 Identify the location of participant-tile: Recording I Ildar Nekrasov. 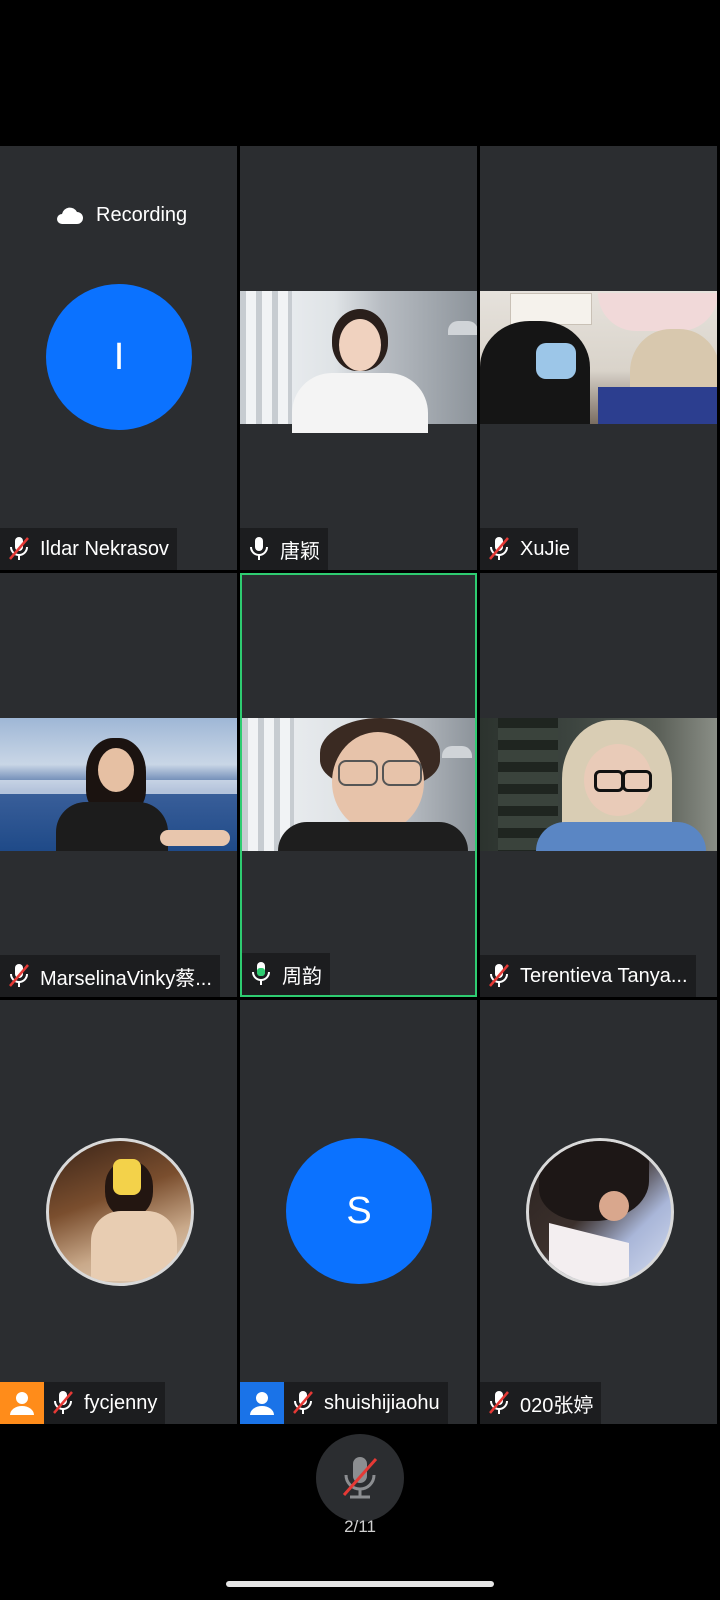
(118, 358).